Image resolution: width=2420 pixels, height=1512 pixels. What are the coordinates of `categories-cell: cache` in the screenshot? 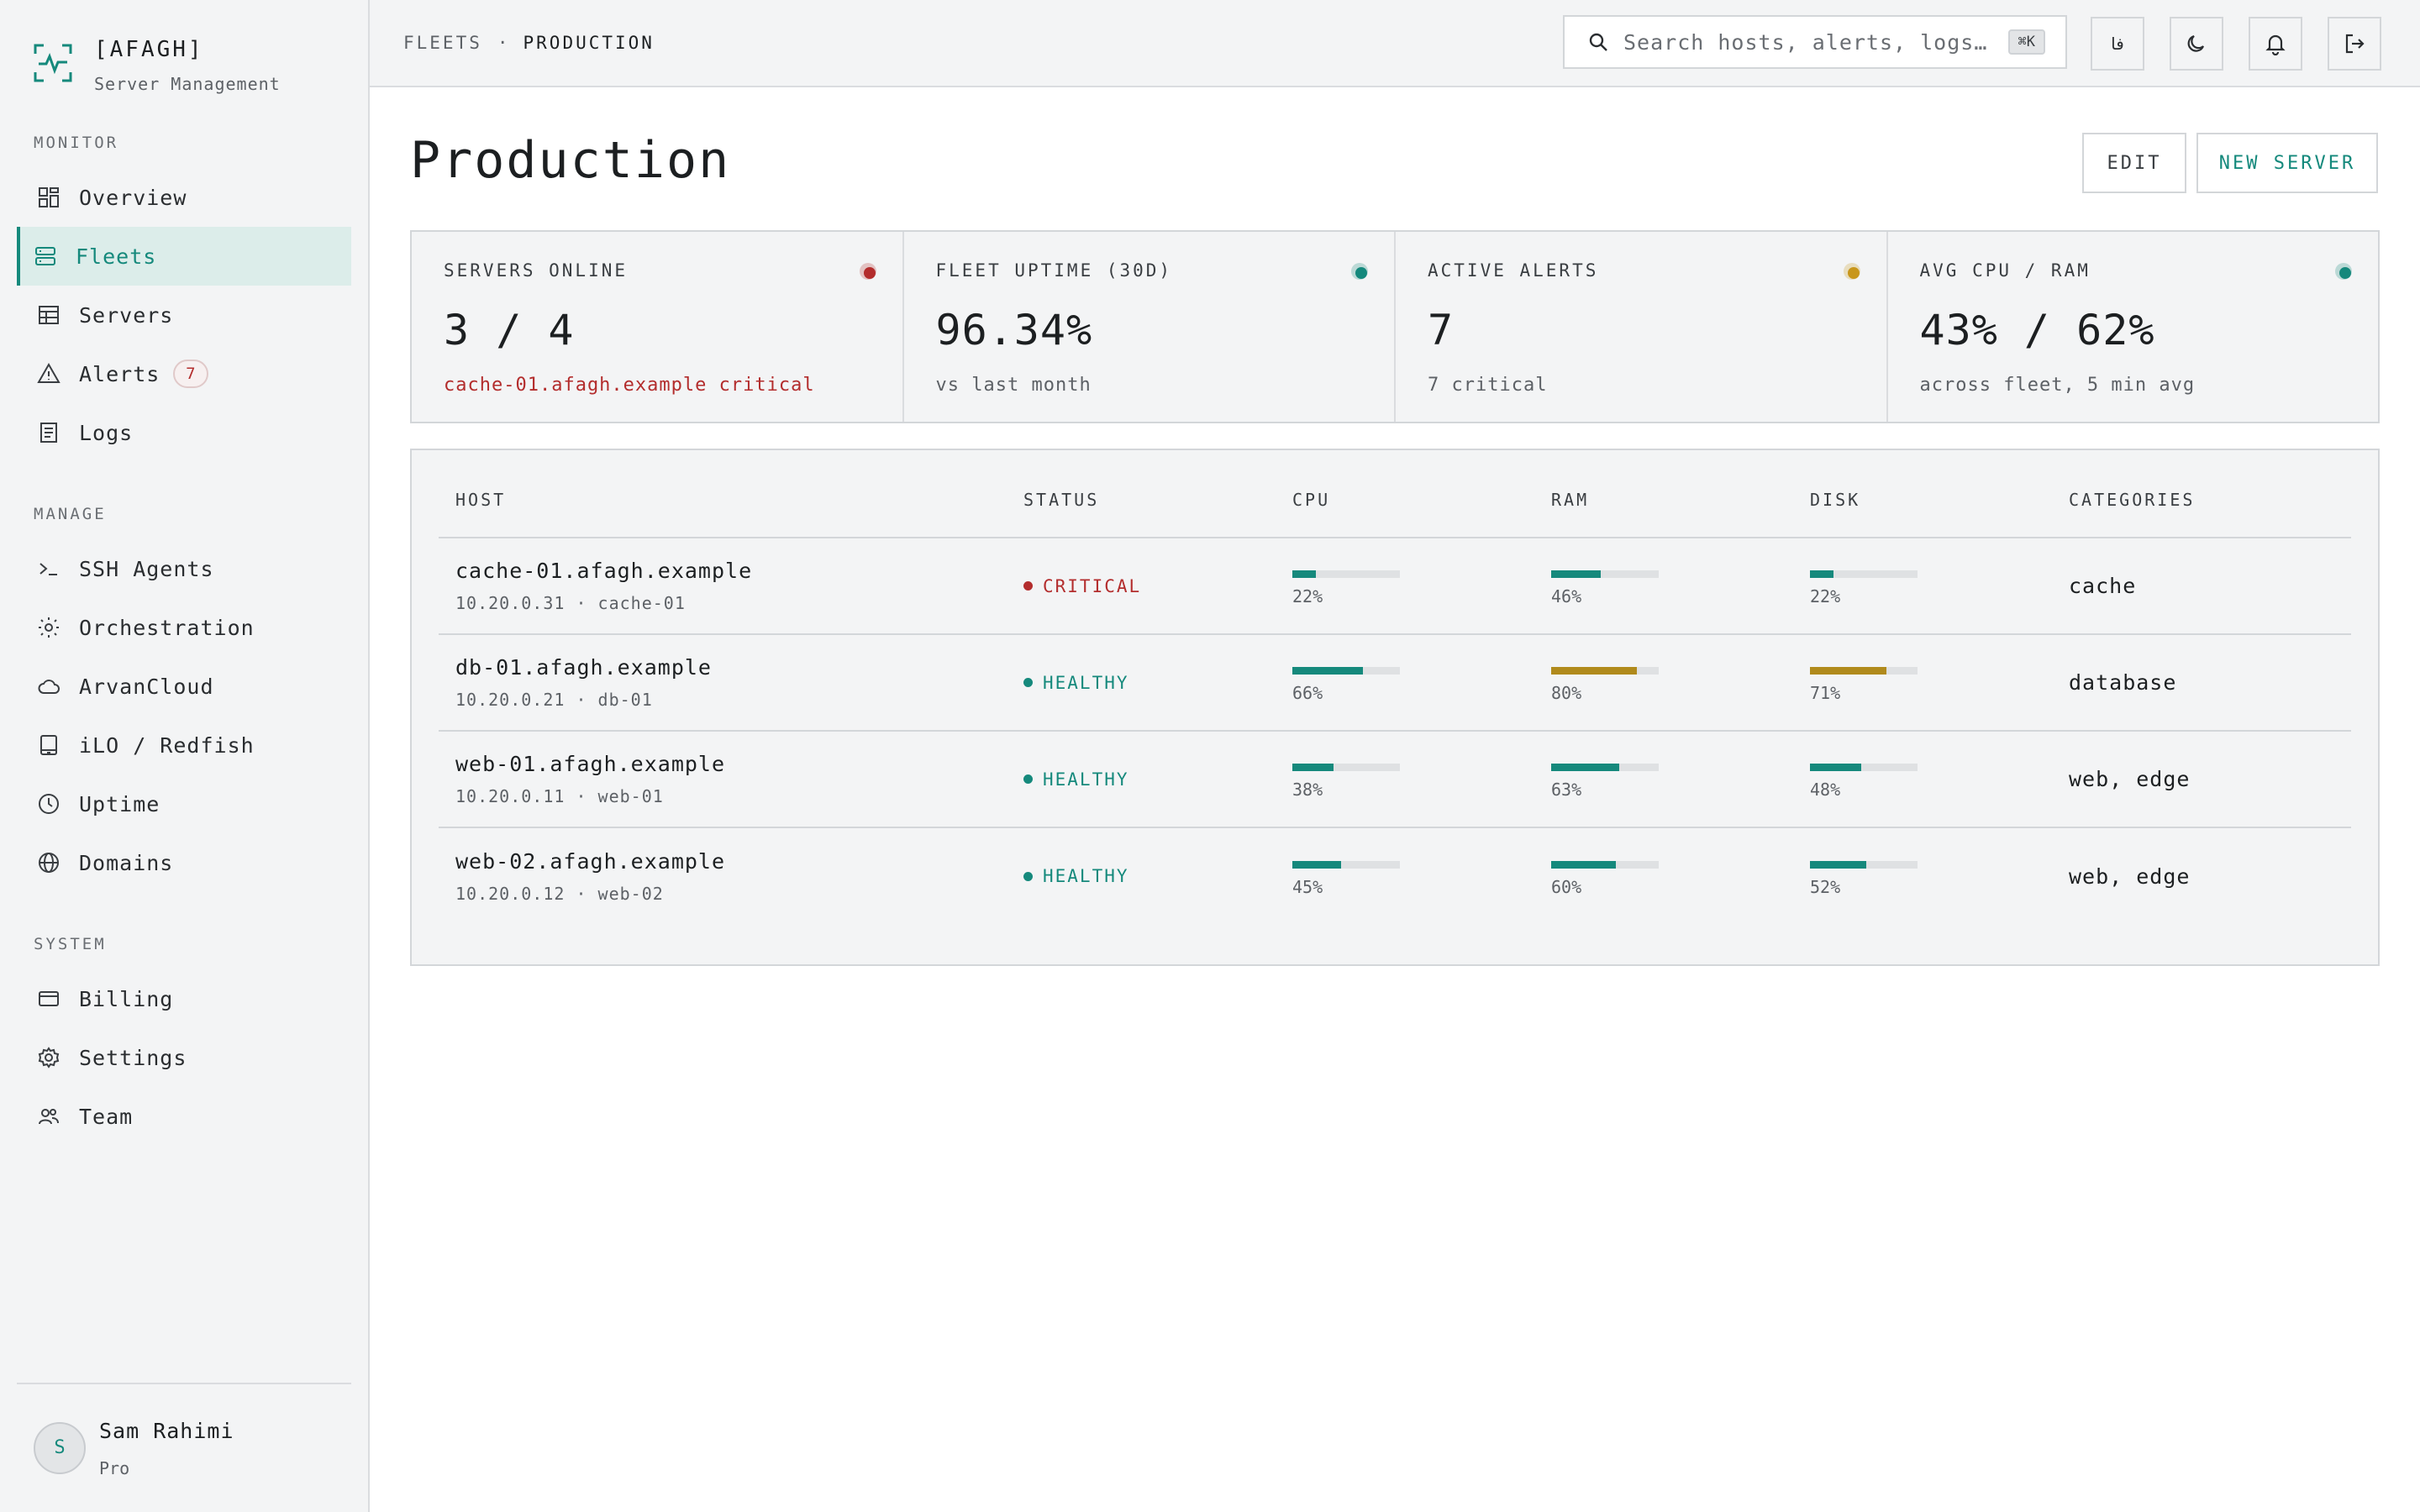 It's located at (2210, 586).